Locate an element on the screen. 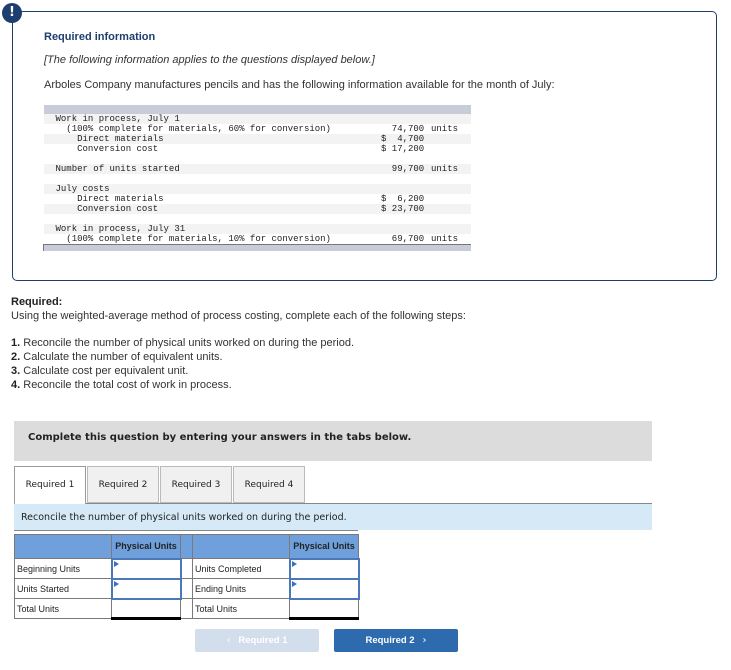 The width and height of the screenshot is (731, 670). header-blank is located at coordinates (241, 546).